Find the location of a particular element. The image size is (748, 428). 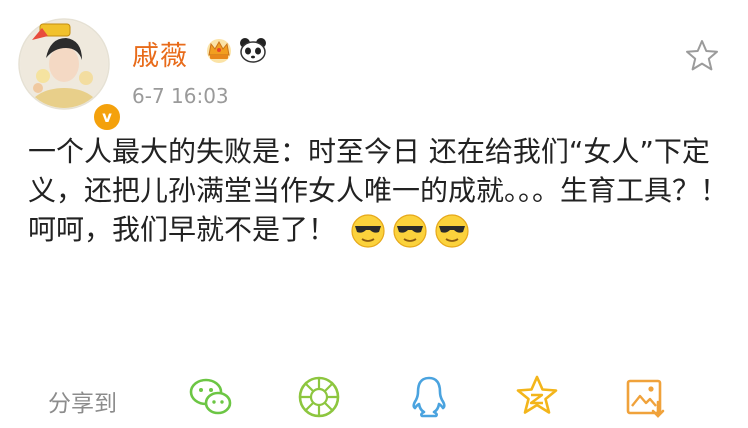

qzone-icon is located at coordinates (537, 397).